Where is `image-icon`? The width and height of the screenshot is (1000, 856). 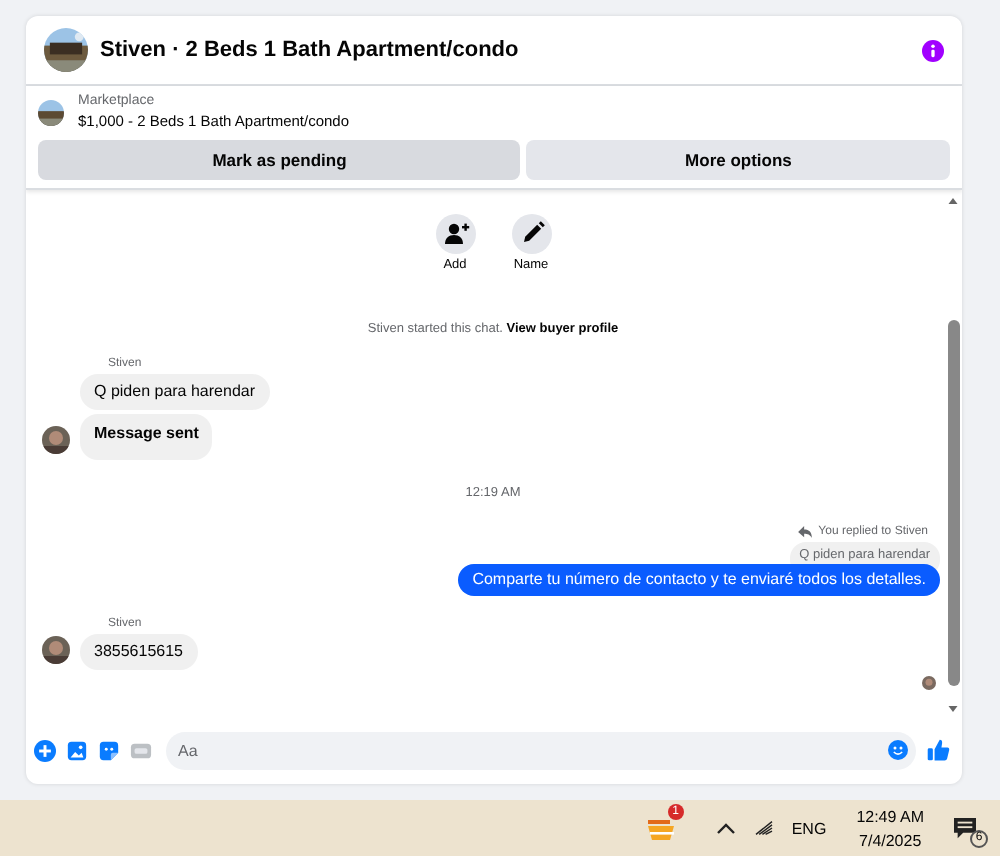 image-icon is located at coordinates (77, 750).